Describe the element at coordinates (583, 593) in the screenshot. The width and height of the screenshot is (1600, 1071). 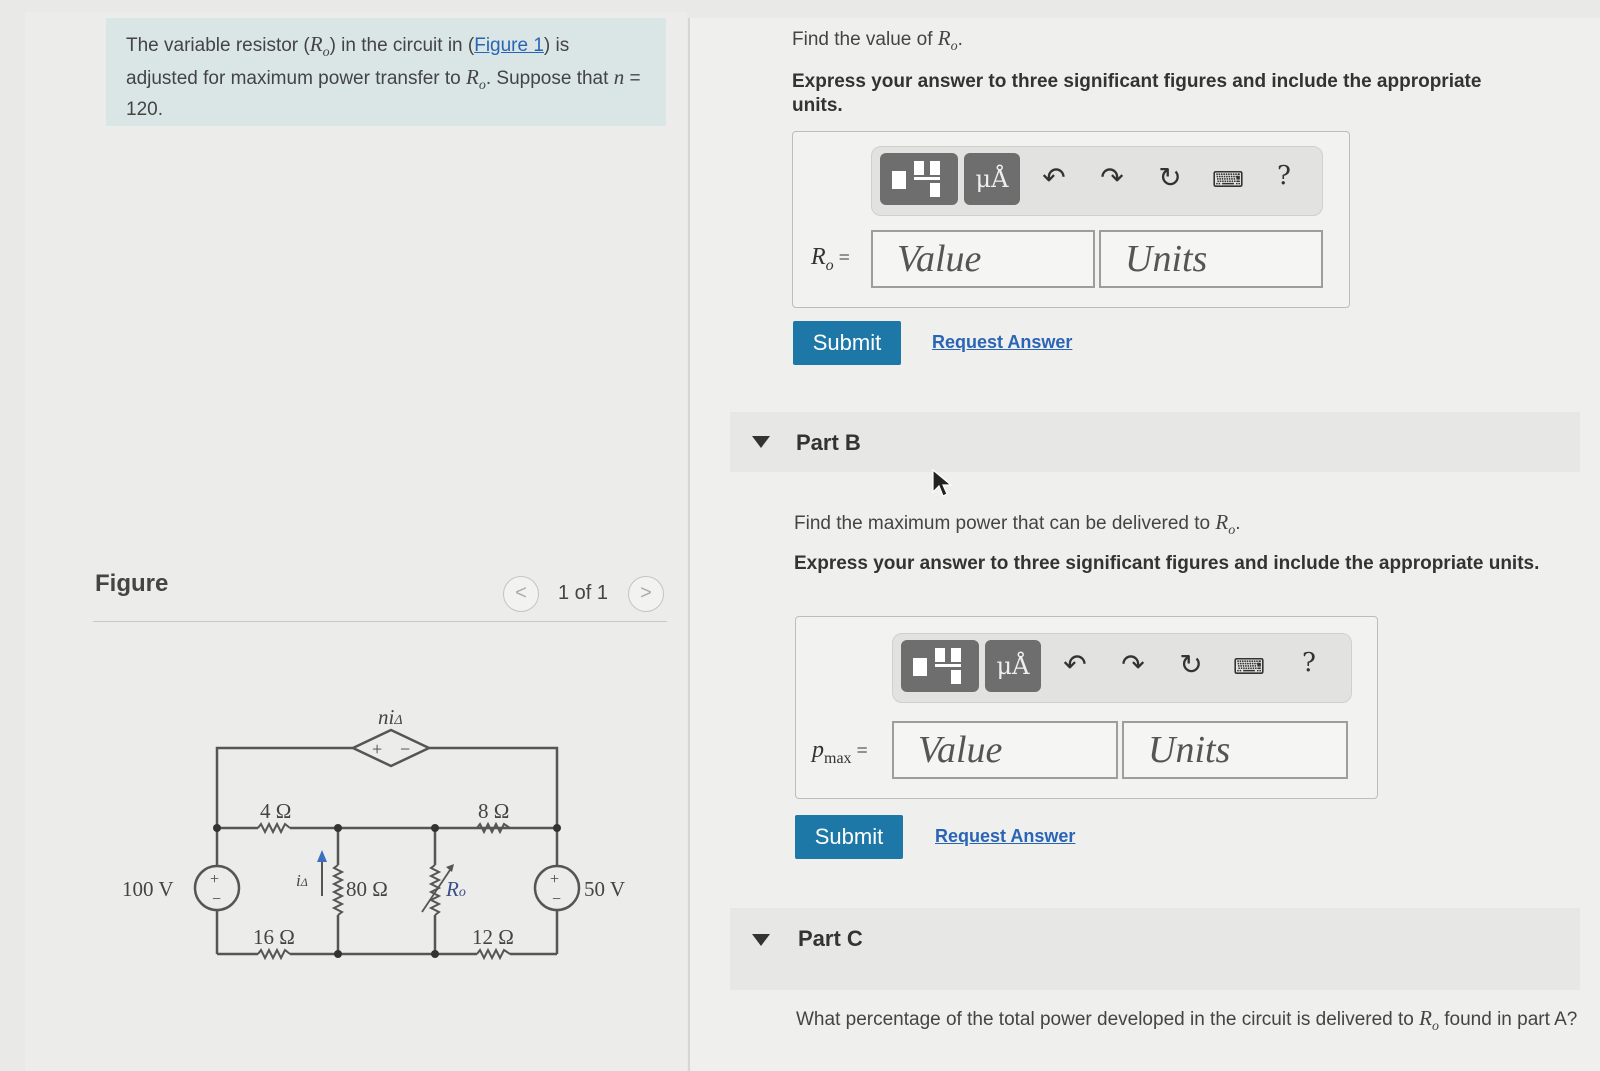
I see `figure-pager-text: 1 of 1` at that location.